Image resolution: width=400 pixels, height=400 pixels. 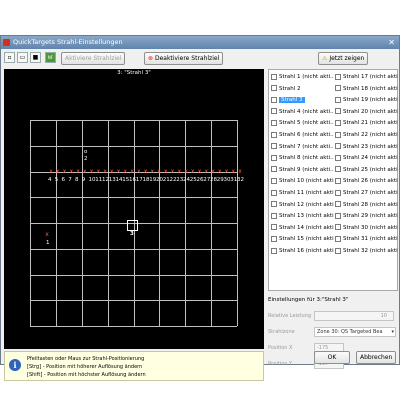 What do you see at coordinates (9, 57) in the screenshot?
I see `new-file-icon: ▫` at bounding box center [9, 57].